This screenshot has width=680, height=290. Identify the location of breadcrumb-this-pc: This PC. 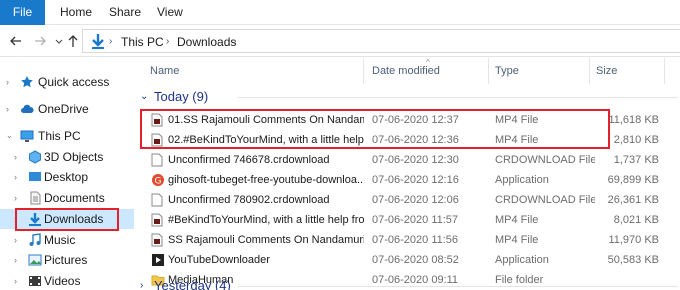
(142, 42).